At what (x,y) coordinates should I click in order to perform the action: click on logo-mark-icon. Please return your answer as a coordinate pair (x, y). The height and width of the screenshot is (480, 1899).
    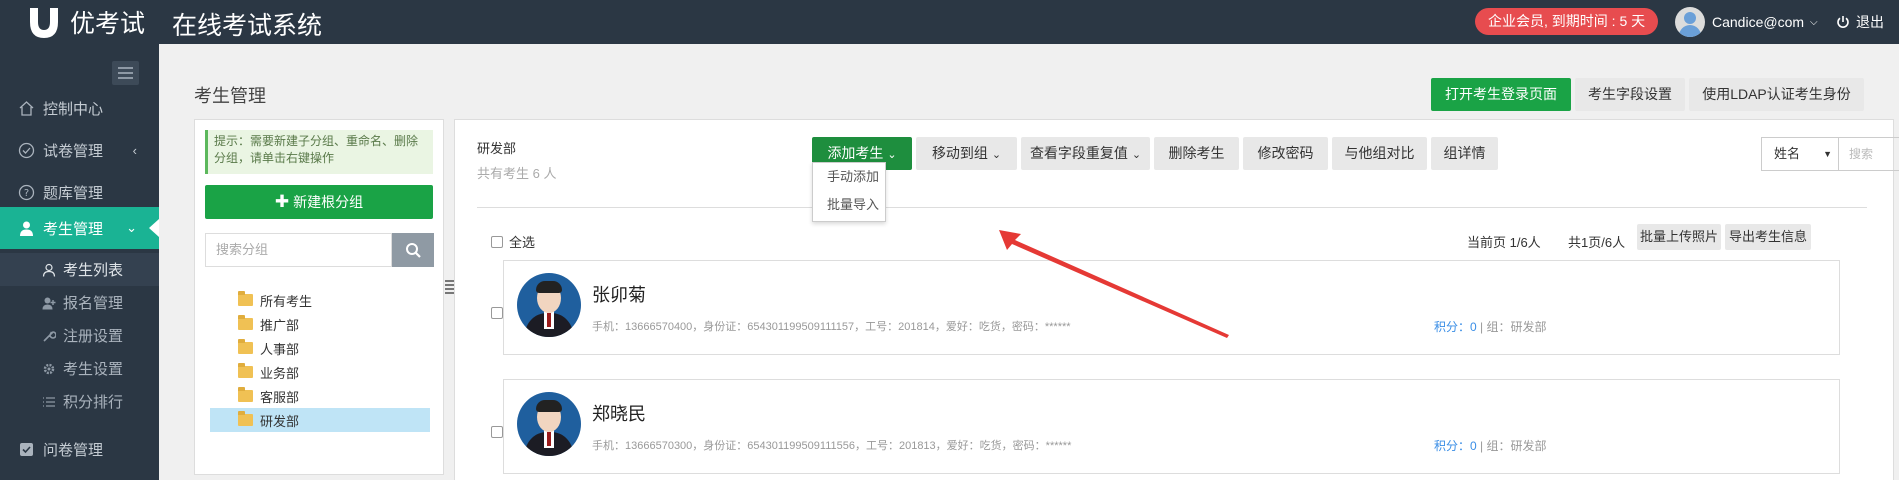
    Looking at the image, I should click on (44, 22).